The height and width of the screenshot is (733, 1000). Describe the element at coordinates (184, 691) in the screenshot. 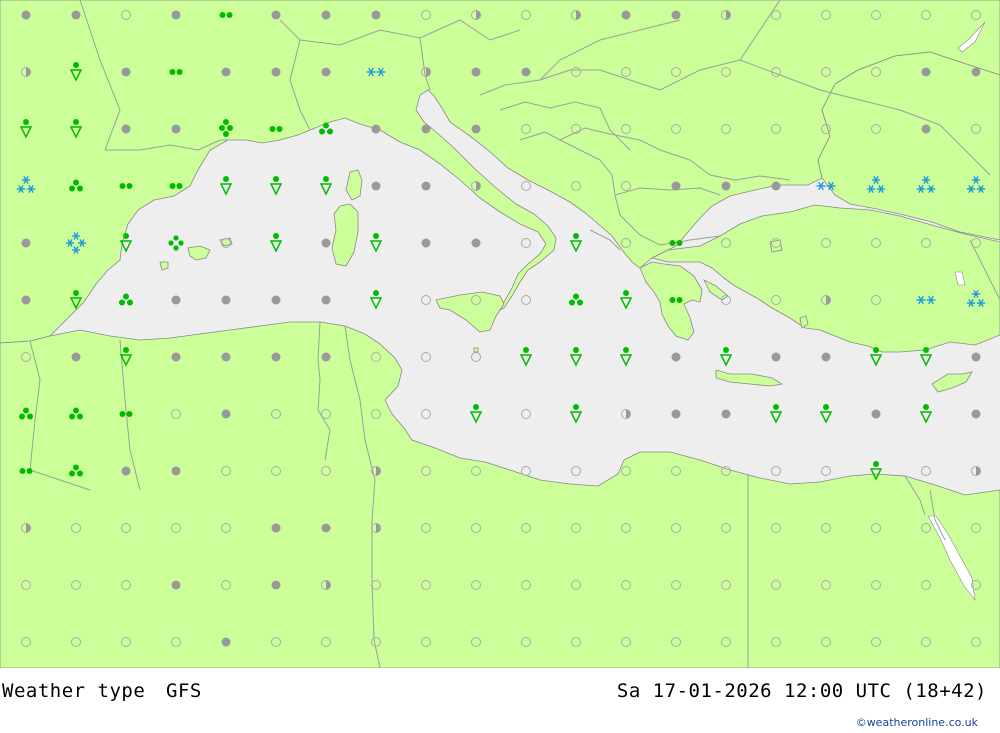

I see `model-name: GFS` at that location.